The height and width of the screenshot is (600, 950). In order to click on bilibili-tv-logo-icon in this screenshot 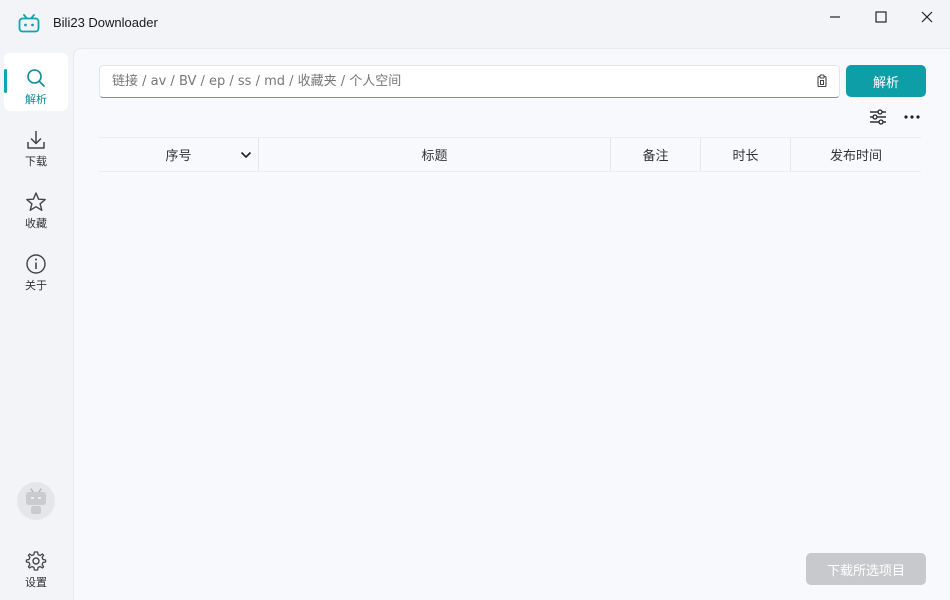, I will do `click(29, 23)`.